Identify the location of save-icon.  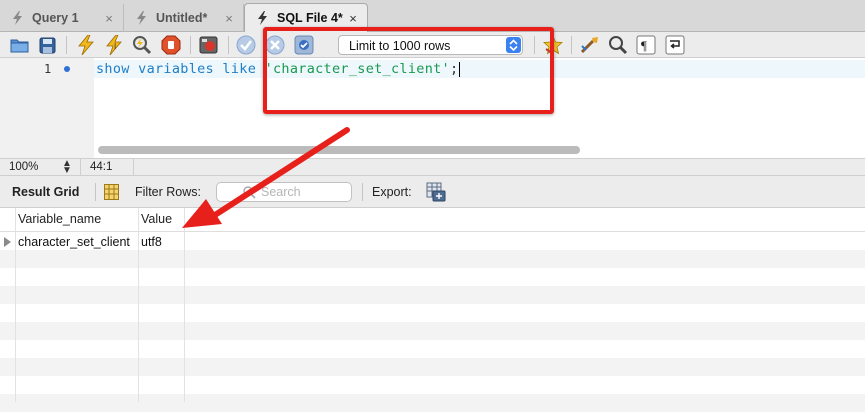
(47, 45).